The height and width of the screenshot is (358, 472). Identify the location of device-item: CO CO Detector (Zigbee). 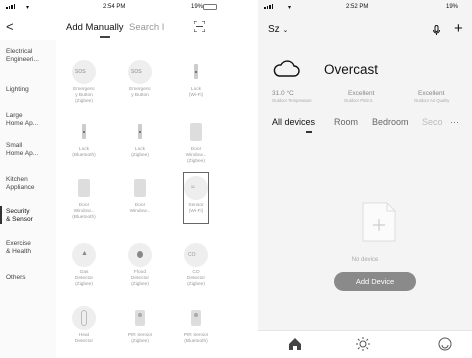
(196, 265).